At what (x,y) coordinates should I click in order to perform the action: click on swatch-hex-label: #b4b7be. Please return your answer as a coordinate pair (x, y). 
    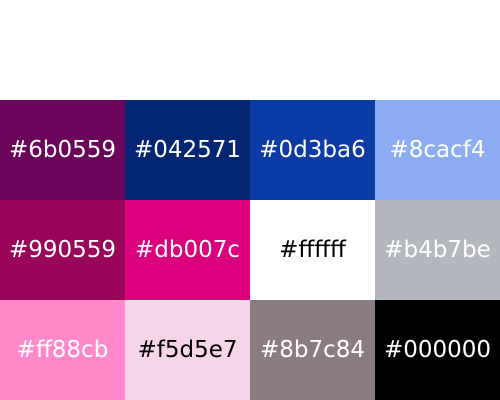
    Looking at the image, I should click on (437, 249).